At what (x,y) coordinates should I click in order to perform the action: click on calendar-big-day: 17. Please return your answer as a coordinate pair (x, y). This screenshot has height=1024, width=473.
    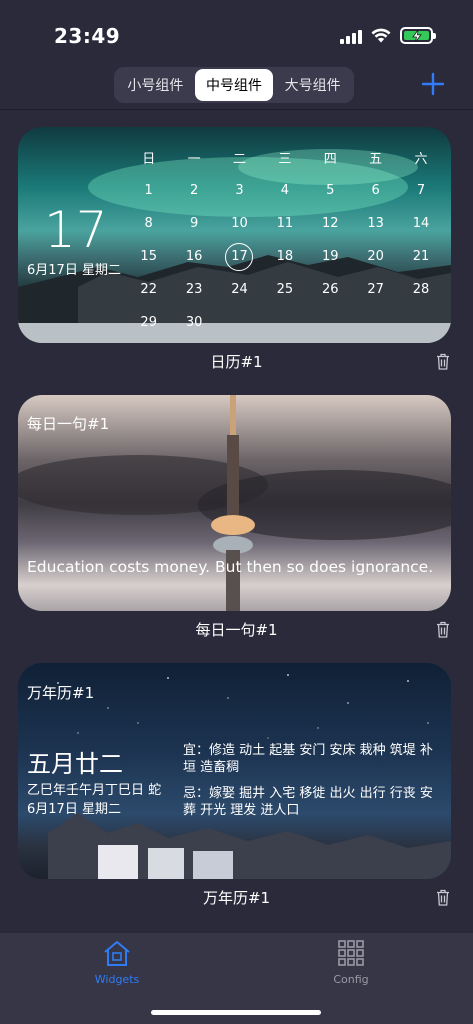
    Looking at the image, I should click on (76, 230).